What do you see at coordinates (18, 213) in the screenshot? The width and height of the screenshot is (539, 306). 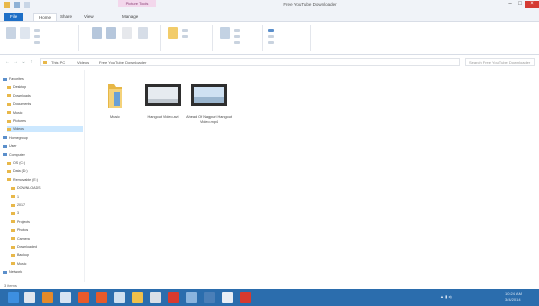 I see `nav-item-label: 3` at bounding box center [18, 213].